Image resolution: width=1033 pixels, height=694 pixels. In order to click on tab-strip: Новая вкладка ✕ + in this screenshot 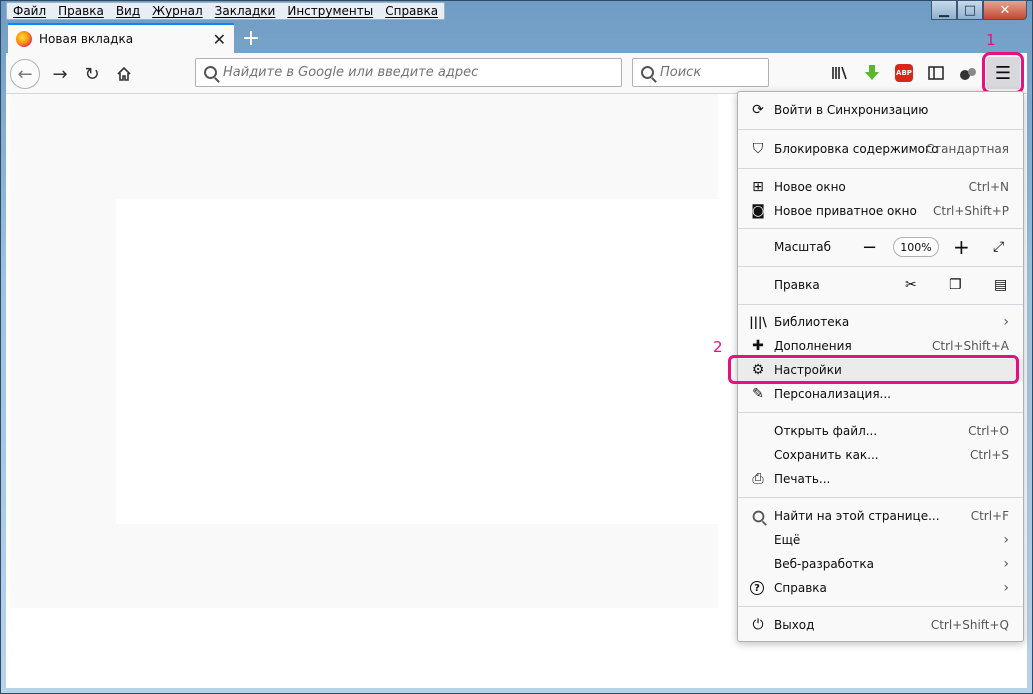, I will do `click(516, 37)`.